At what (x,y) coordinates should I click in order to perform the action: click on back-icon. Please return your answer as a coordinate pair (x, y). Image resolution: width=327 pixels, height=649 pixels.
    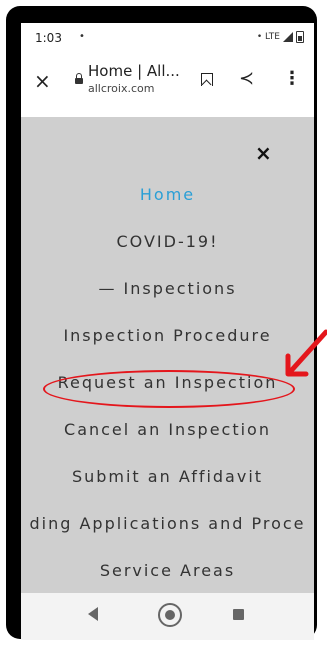
    Looking at the image, I should click on (93, 614).